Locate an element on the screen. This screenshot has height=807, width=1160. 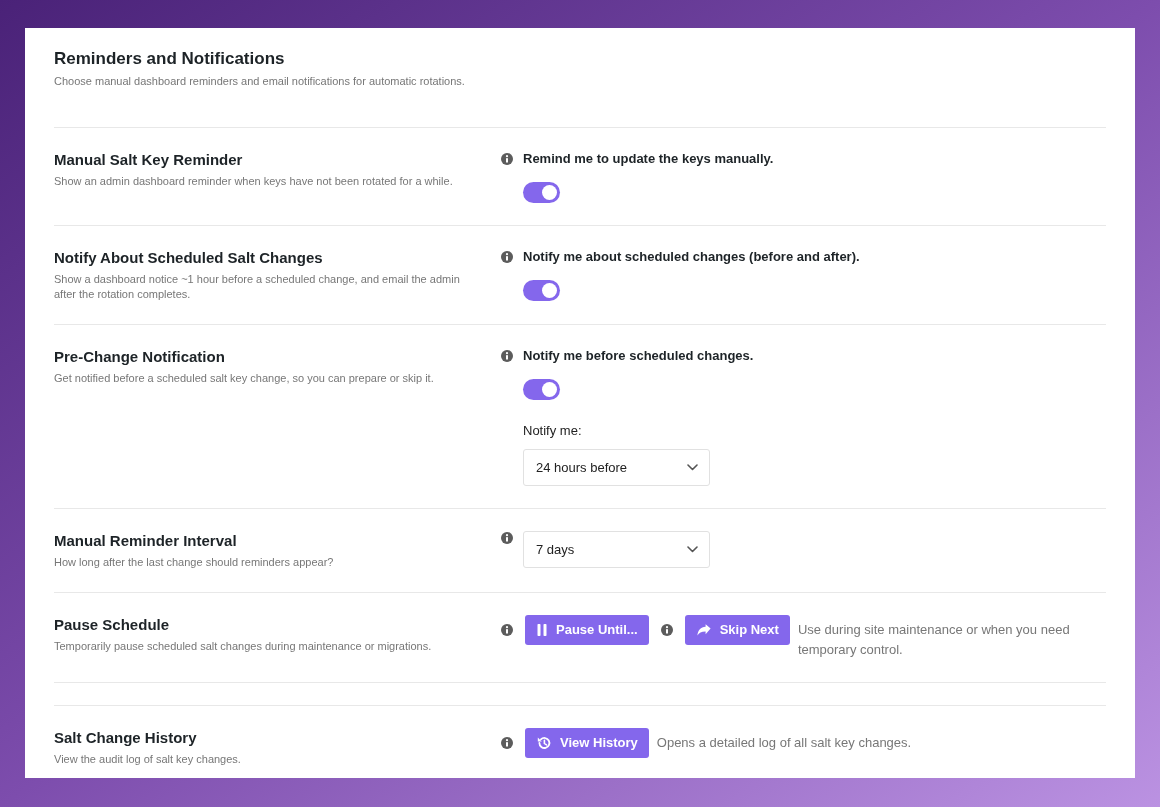
field-label: Notify me: is located at coordinates (553, 431).